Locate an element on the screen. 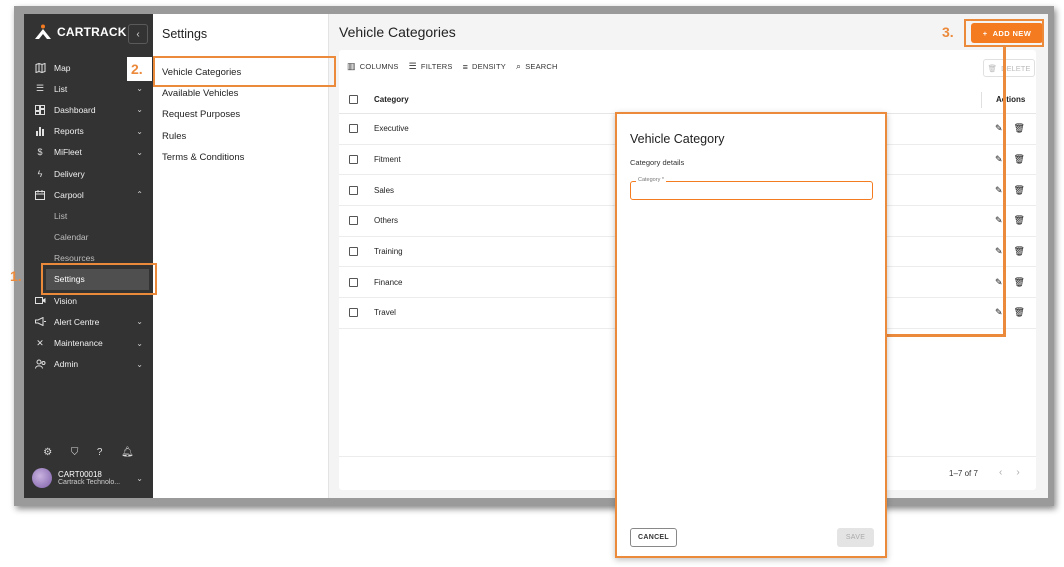  settings-item-rules: Rules is located at coordinates (241, 136).